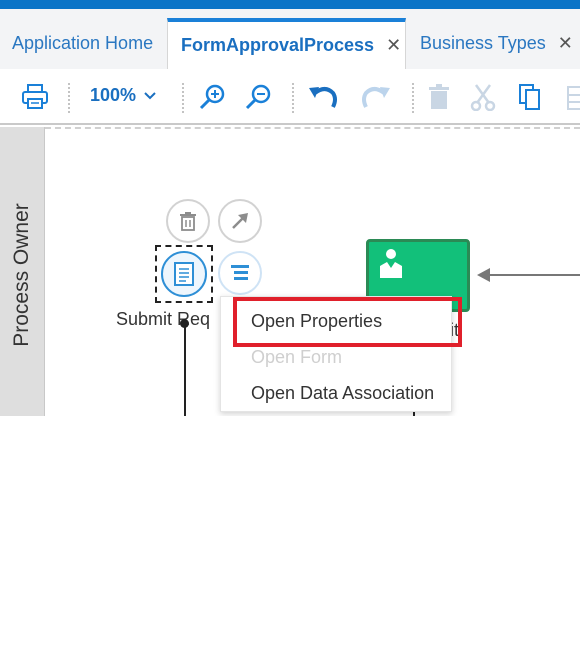 This screenshot has width=580, height=666. Describe the element at coordinates (391, 263) in the screenshot. I see `user-task-icon` at that location.